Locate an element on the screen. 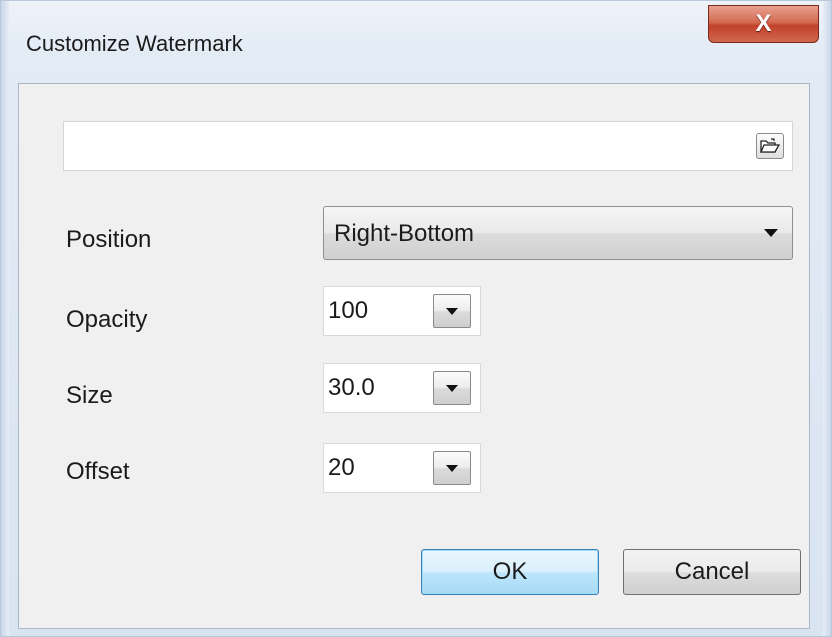 The image size is (832, 637). watermark-file-input is located at coordinates (404, 146).